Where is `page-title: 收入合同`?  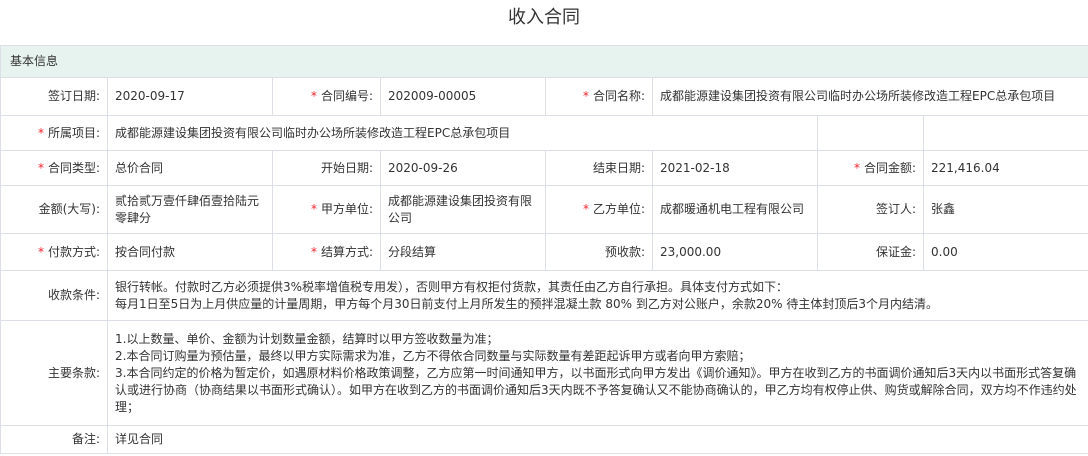
page-title: 收入合同 is located at coordinates (544, 17).